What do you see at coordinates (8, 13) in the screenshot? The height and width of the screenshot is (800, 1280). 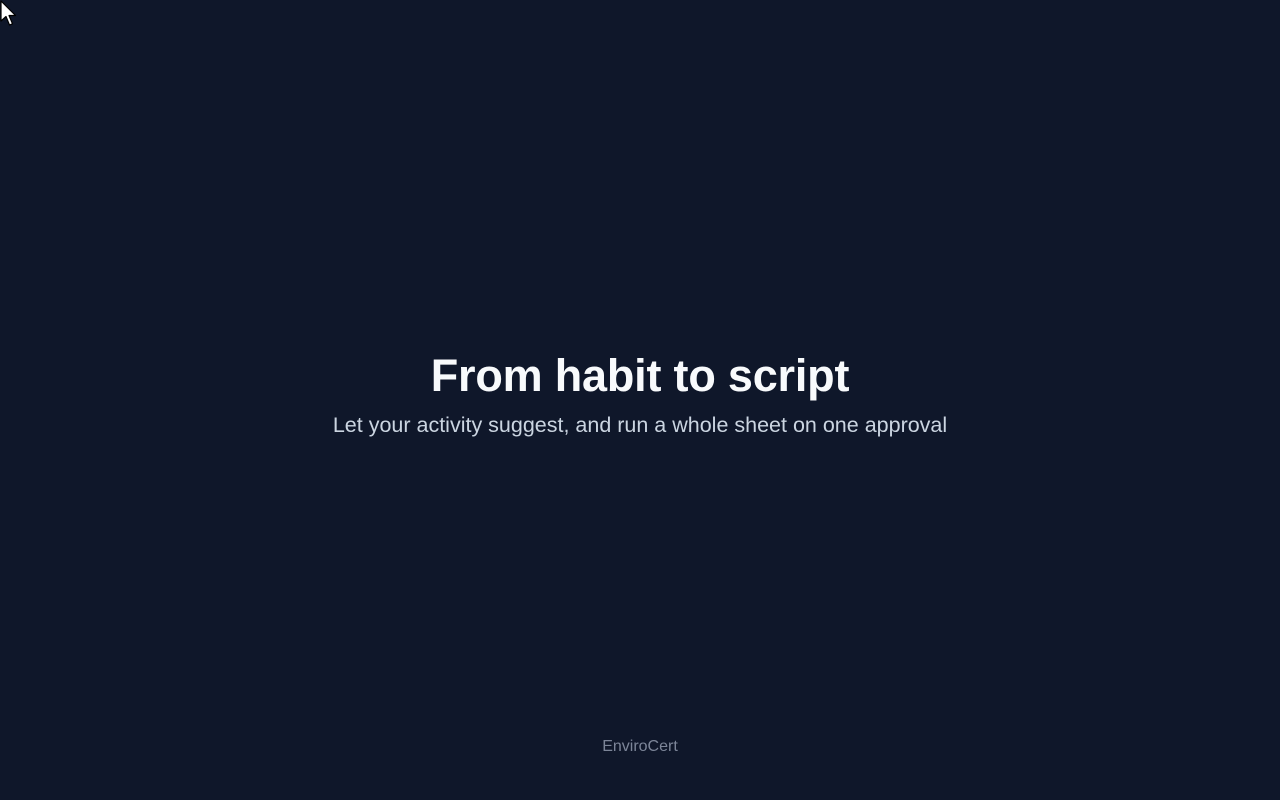 I see `mouse-cursor-icon` at bounding box center [8, 13].